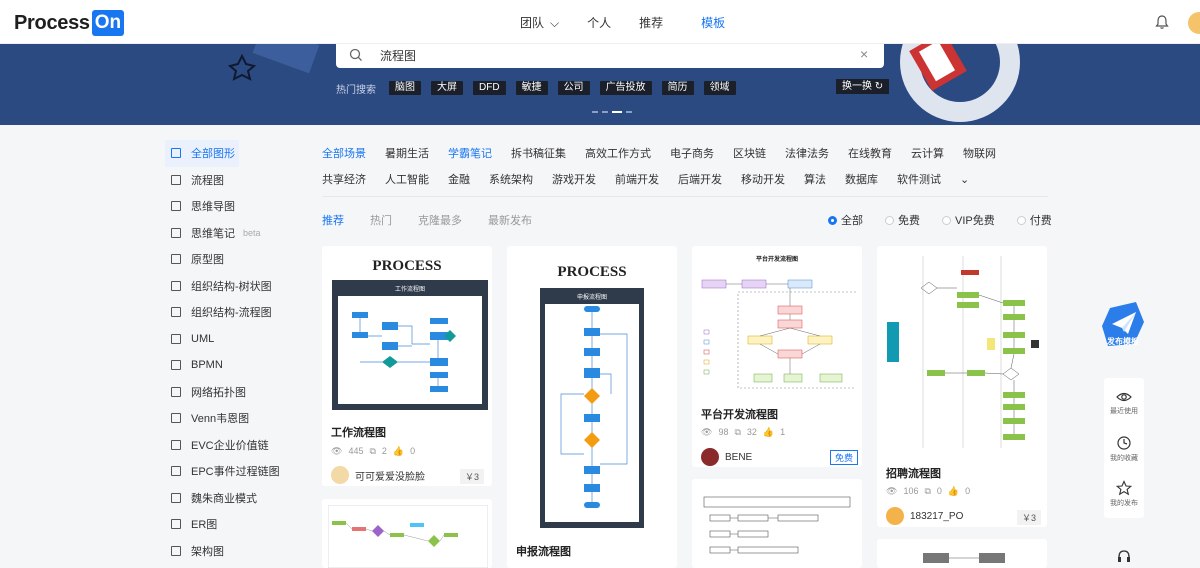 The image size is (1200, 568). Describe the element at coordinates (344, 153) in the screenshot. I see `category-item: 全部场景` at that location.